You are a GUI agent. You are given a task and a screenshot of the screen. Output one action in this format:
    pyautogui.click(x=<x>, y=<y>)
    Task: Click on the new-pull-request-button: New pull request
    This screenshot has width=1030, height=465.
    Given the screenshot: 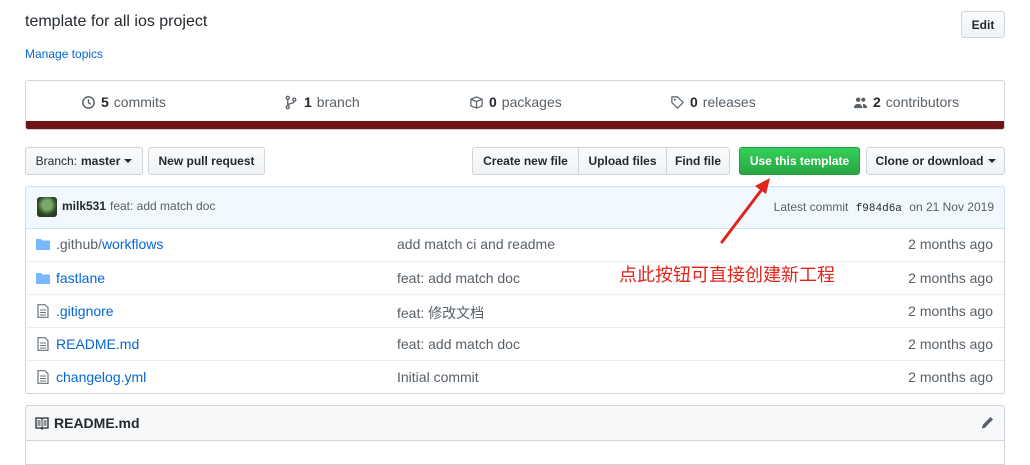 What is the action you would take?
    pyautogui.click(x=206, y=161)
    